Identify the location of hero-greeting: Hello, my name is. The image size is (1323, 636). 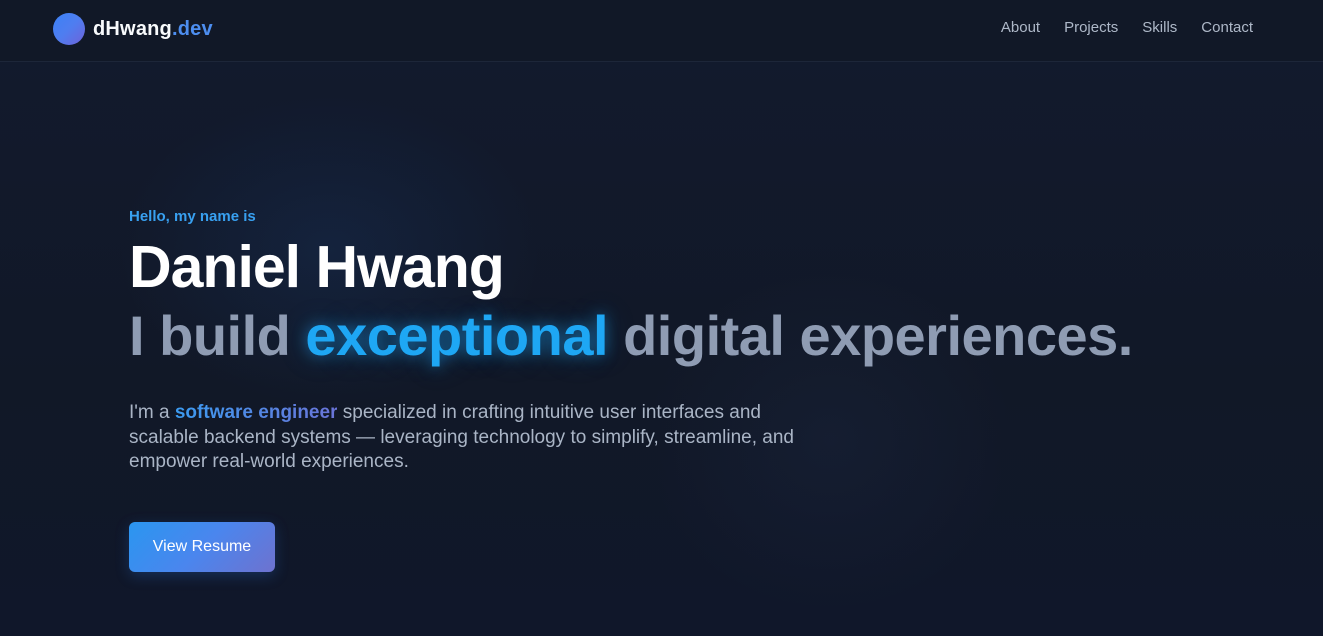
(192, 216).